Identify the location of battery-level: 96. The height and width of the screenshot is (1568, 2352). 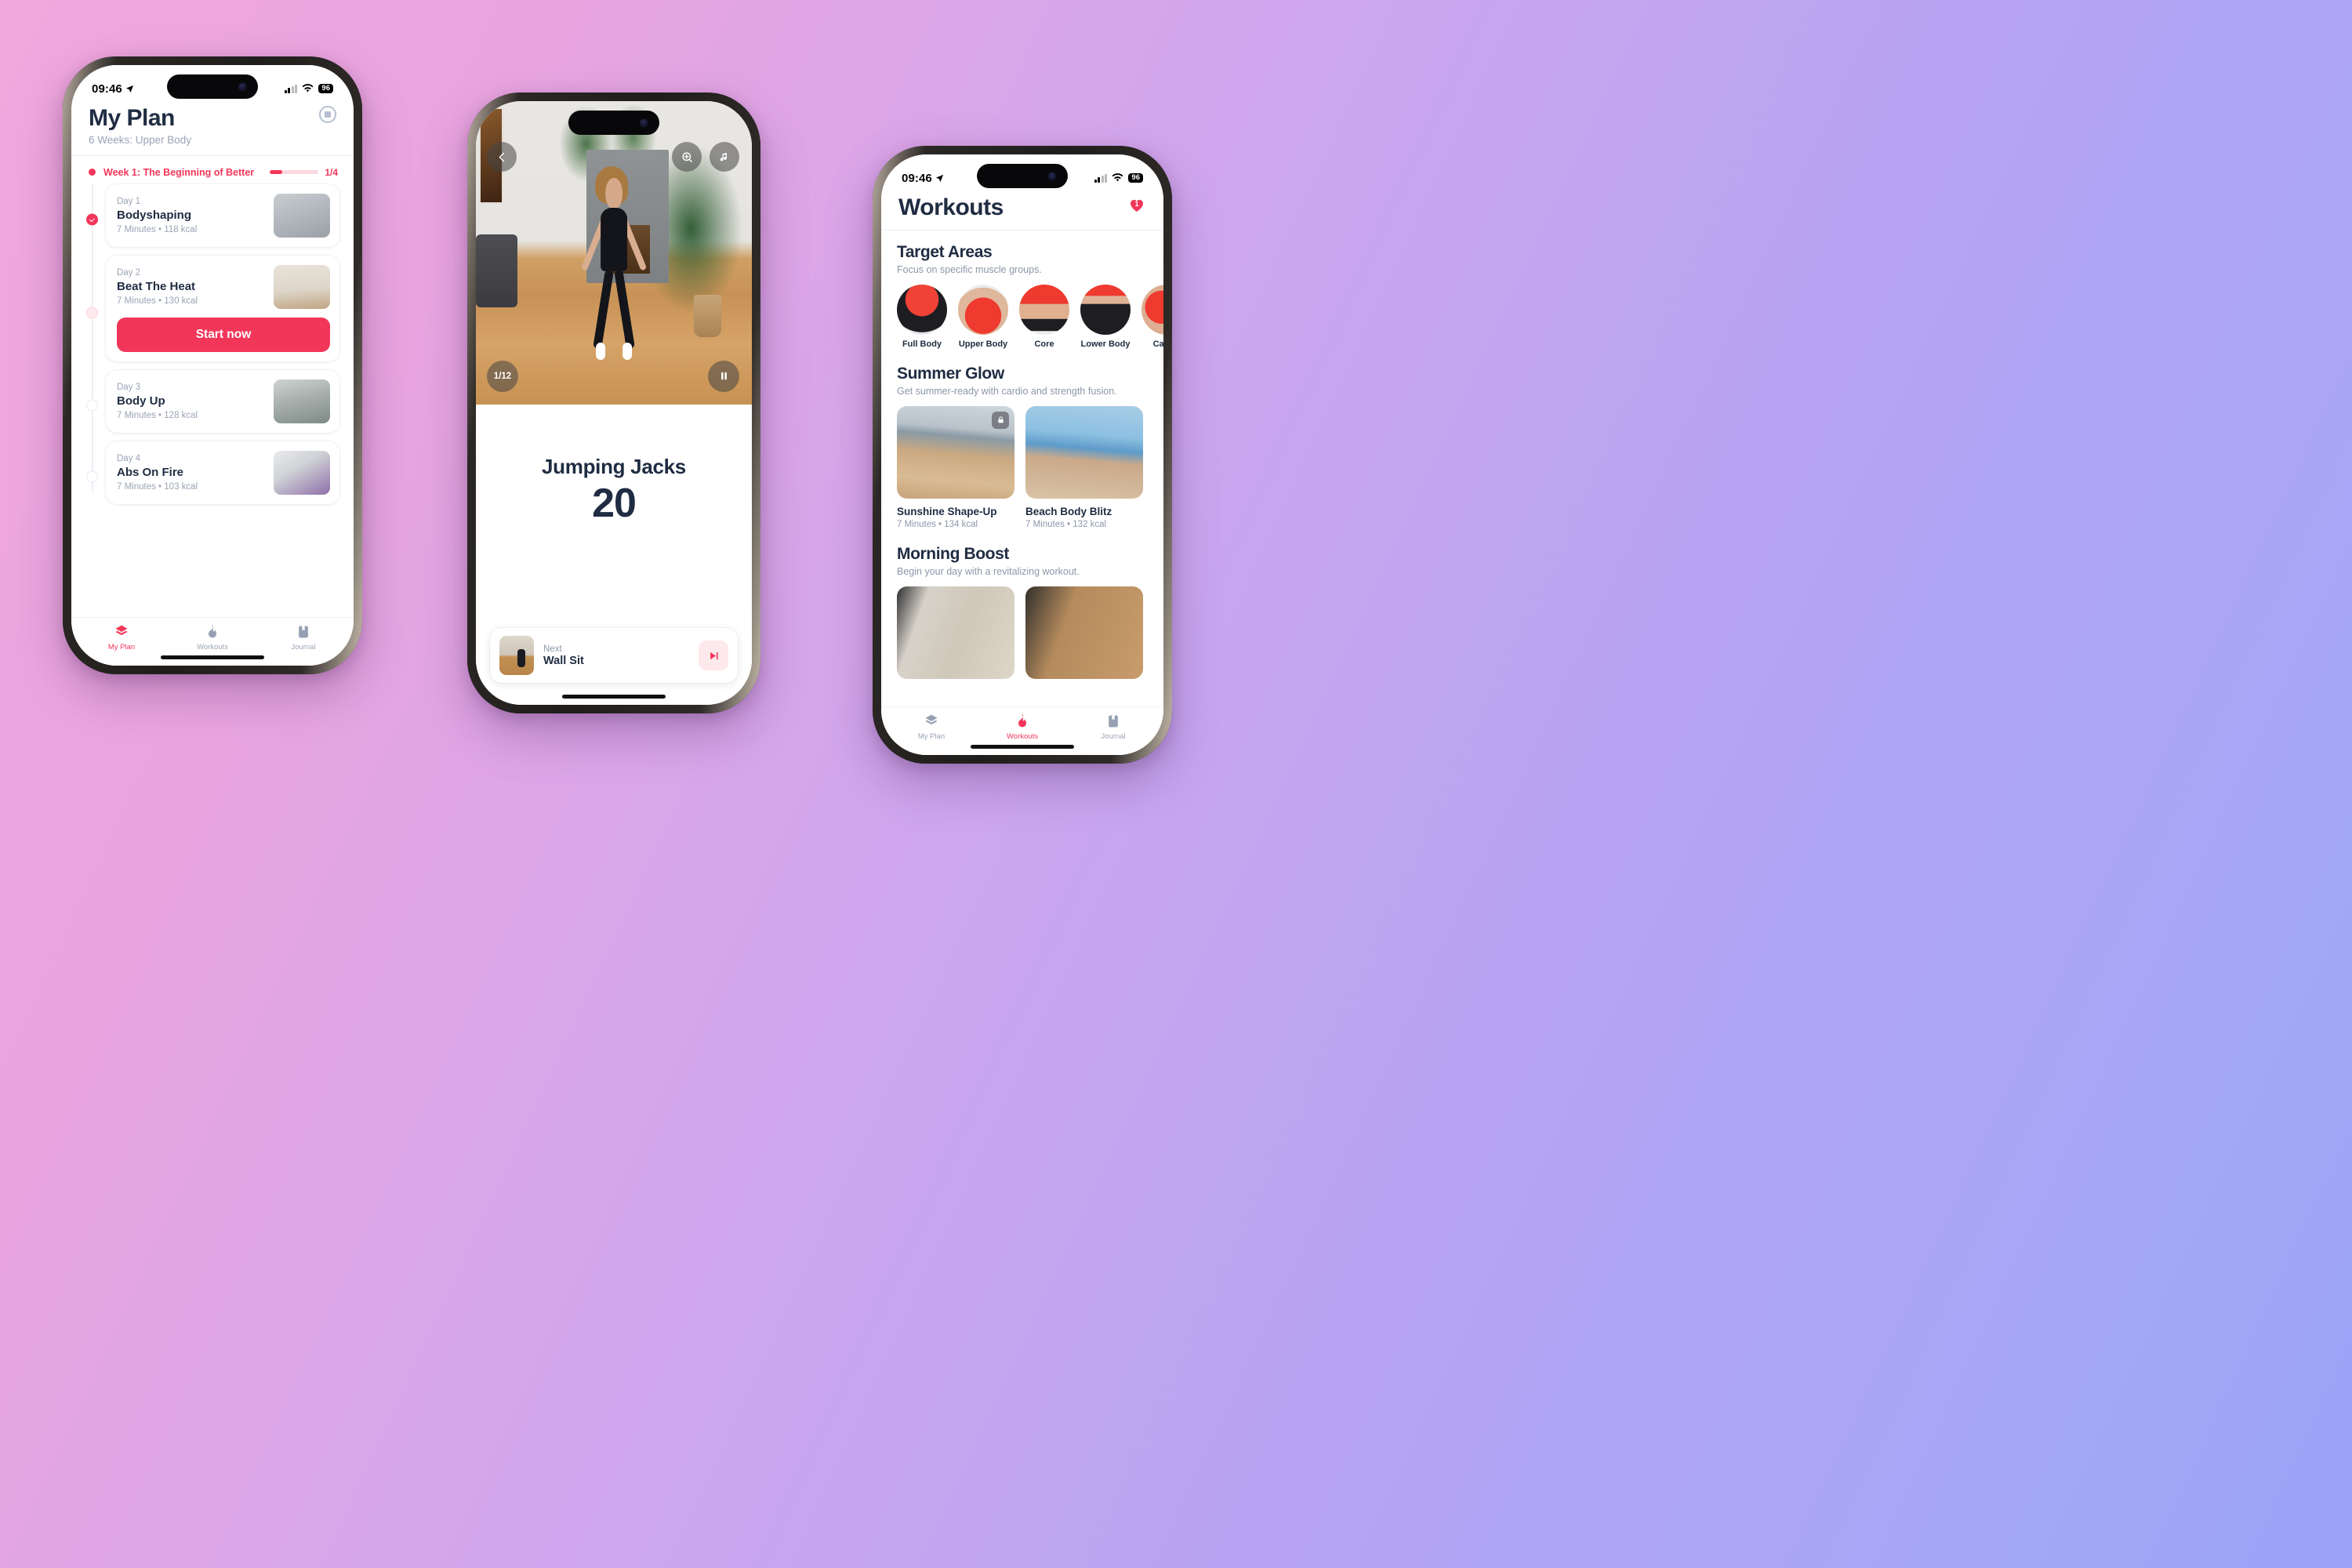
(325, 88).